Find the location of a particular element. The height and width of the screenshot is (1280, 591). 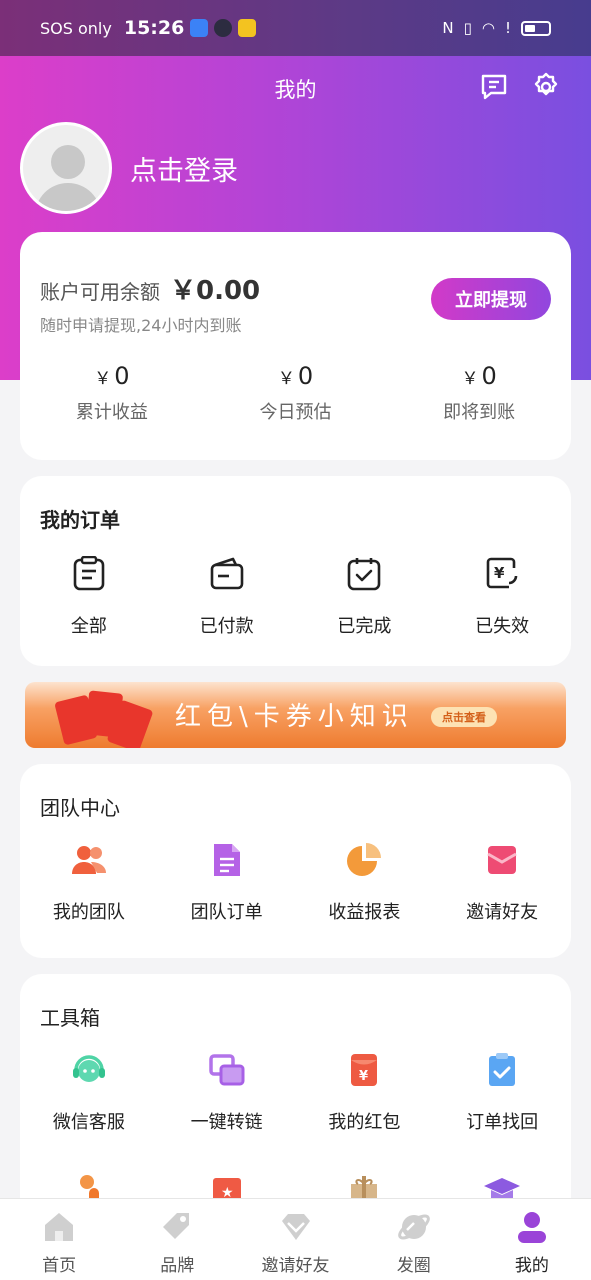

page-title: 我的 is located at coordinates (295, 90).